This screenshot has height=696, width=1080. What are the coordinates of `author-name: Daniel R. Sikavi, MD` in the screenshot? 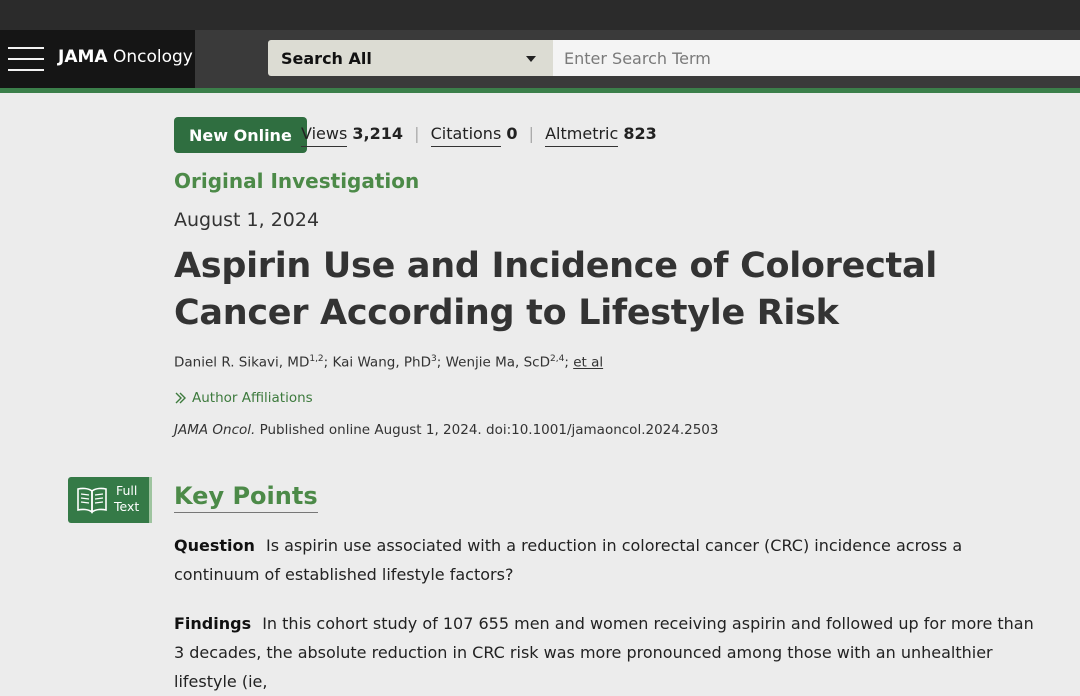 It's located at (241, 363).